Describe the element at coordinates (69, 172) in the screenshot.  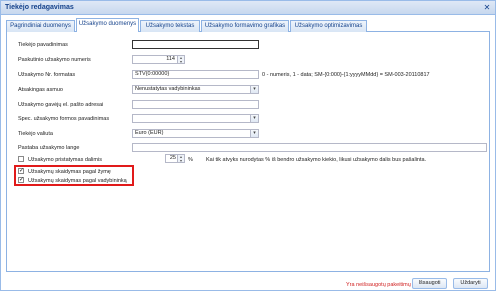
I see `split-by-tag-label: Užsakymų skaidymas pagal žymę` at that location.